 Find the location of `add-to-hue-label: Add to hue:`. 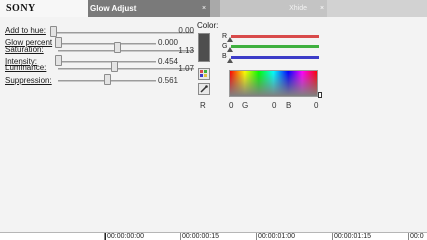

add-to-hue-label: Add to hue: is located at coordinates (25, 30).